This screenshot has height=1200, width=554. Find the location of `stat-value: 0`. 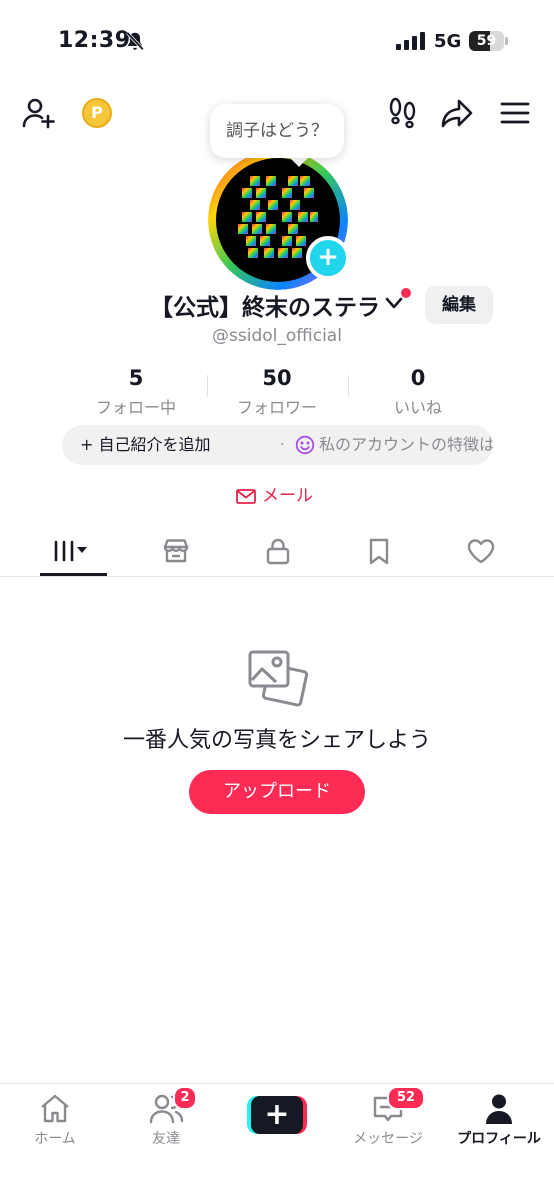

stat-value: 0 is located at coordinates (418, 378).